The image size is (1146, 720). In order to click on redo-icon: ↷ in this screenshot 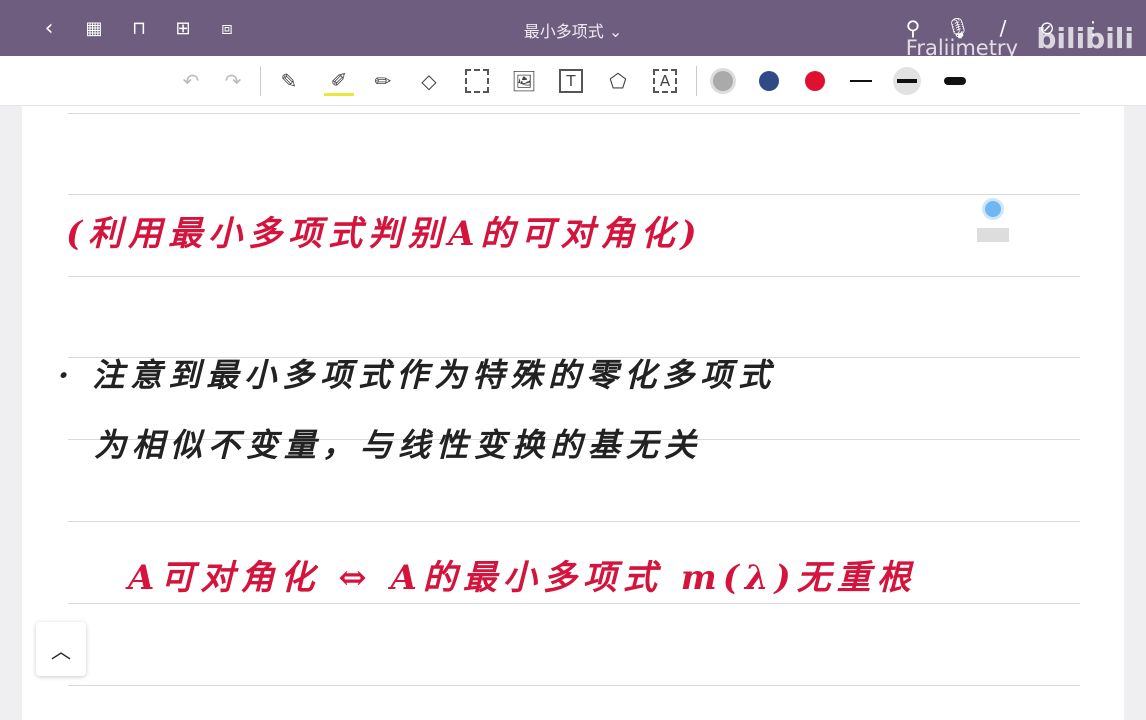, I will do `click(233, 81)`.